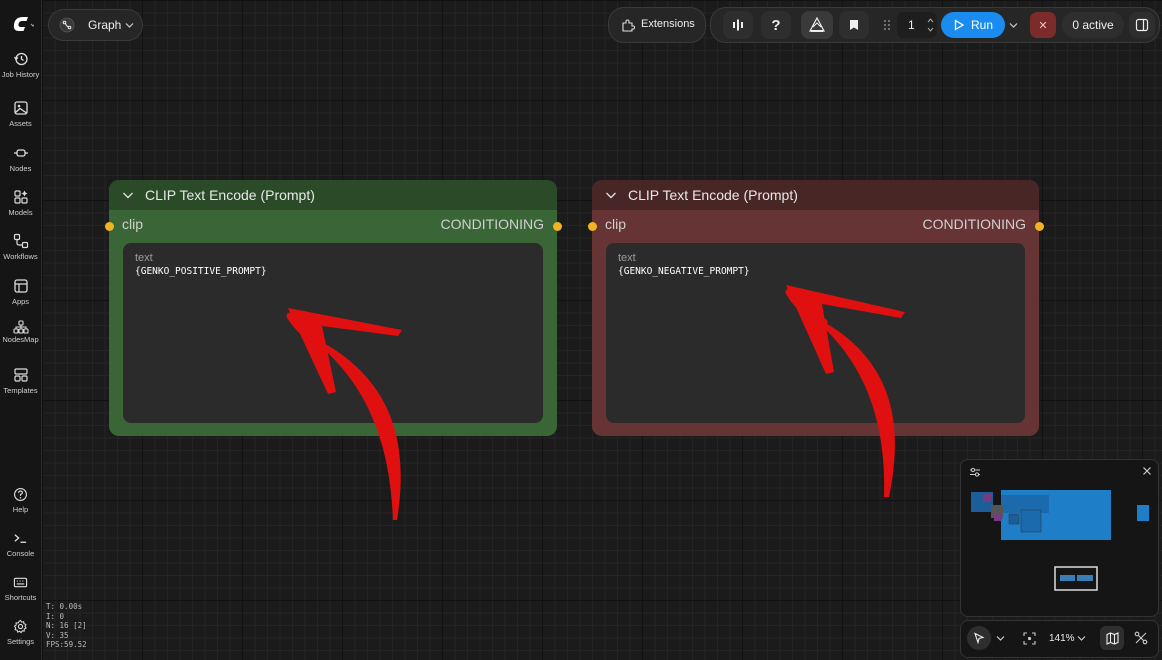 Image resolution: width=1162 pixels, height=660 pixels. I want to click on minimap-panel, so click(1059, 538).